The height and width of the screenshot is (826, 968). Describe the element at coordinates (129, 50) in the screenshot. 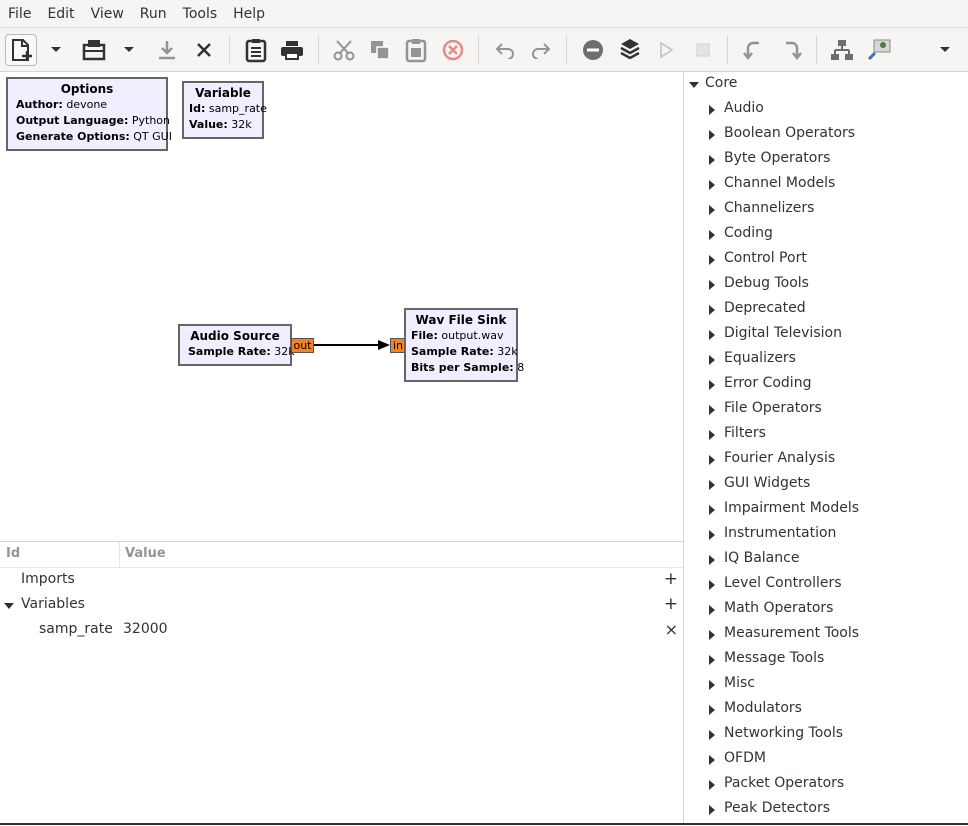

I see `open-dropdown-button` at that location.